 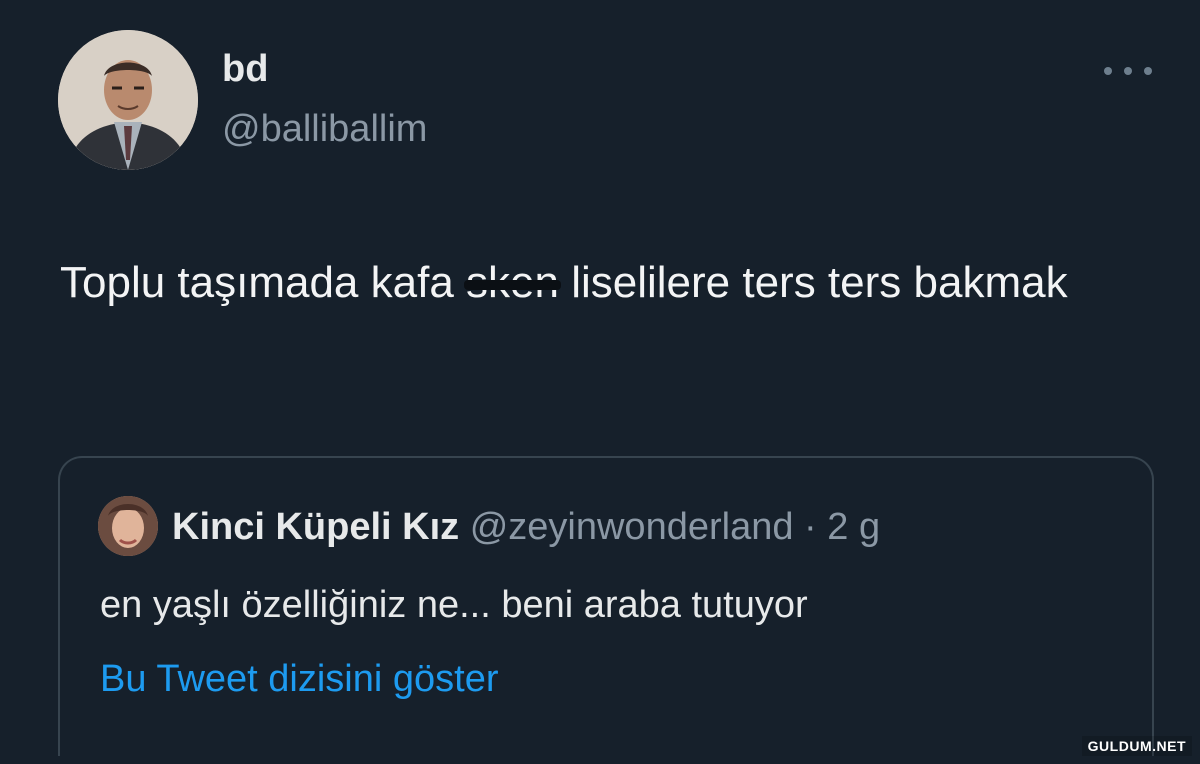 I want to click on quoted-profile-avatar, so click(x=128, y=526).